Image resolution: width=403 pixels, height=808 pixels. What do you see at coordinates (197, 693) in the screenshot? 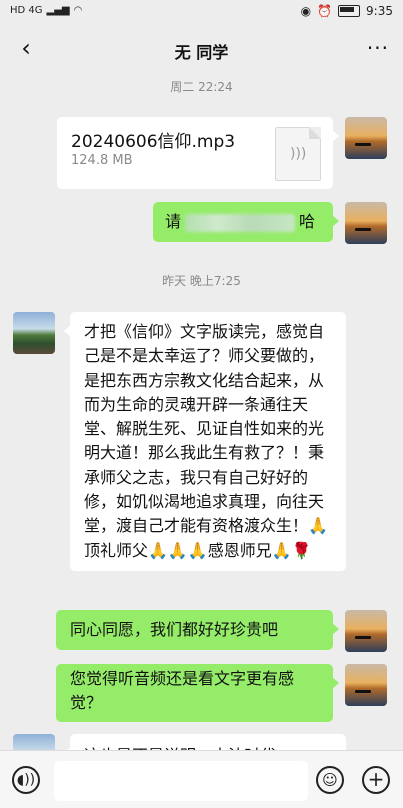
I see `message-bubble-me: 您觉得听音频还是看文字更有感觉？` at bounding box center [197, 693].